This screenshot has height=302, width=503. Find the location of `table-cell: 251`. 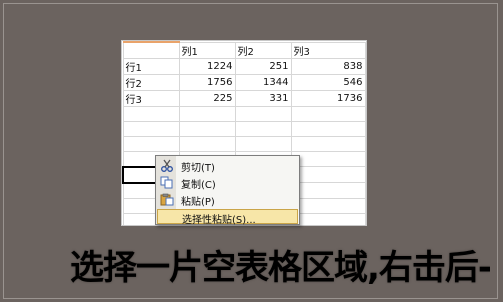

table-cell: 251 is located at coordinates (263, 66).